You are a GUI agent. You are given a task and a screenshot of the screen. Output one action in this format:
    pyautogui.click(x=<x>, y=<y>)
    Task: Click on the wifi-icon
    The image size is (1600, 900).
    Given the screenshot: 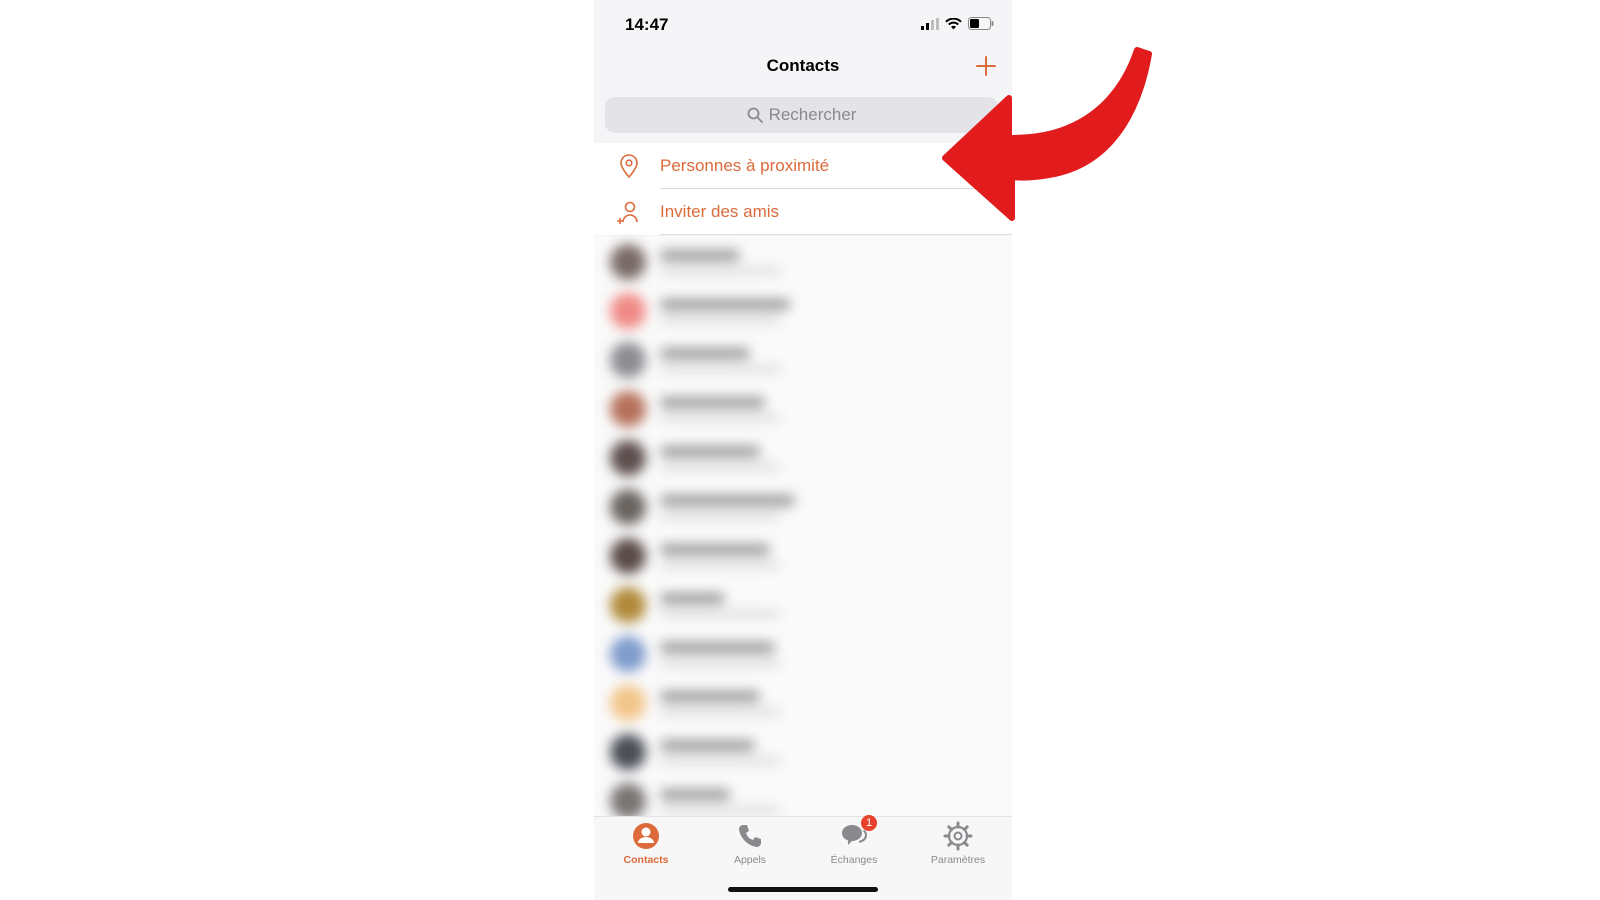 What is the action you would take?
    pyautogui.click(x=953, y=23)
    